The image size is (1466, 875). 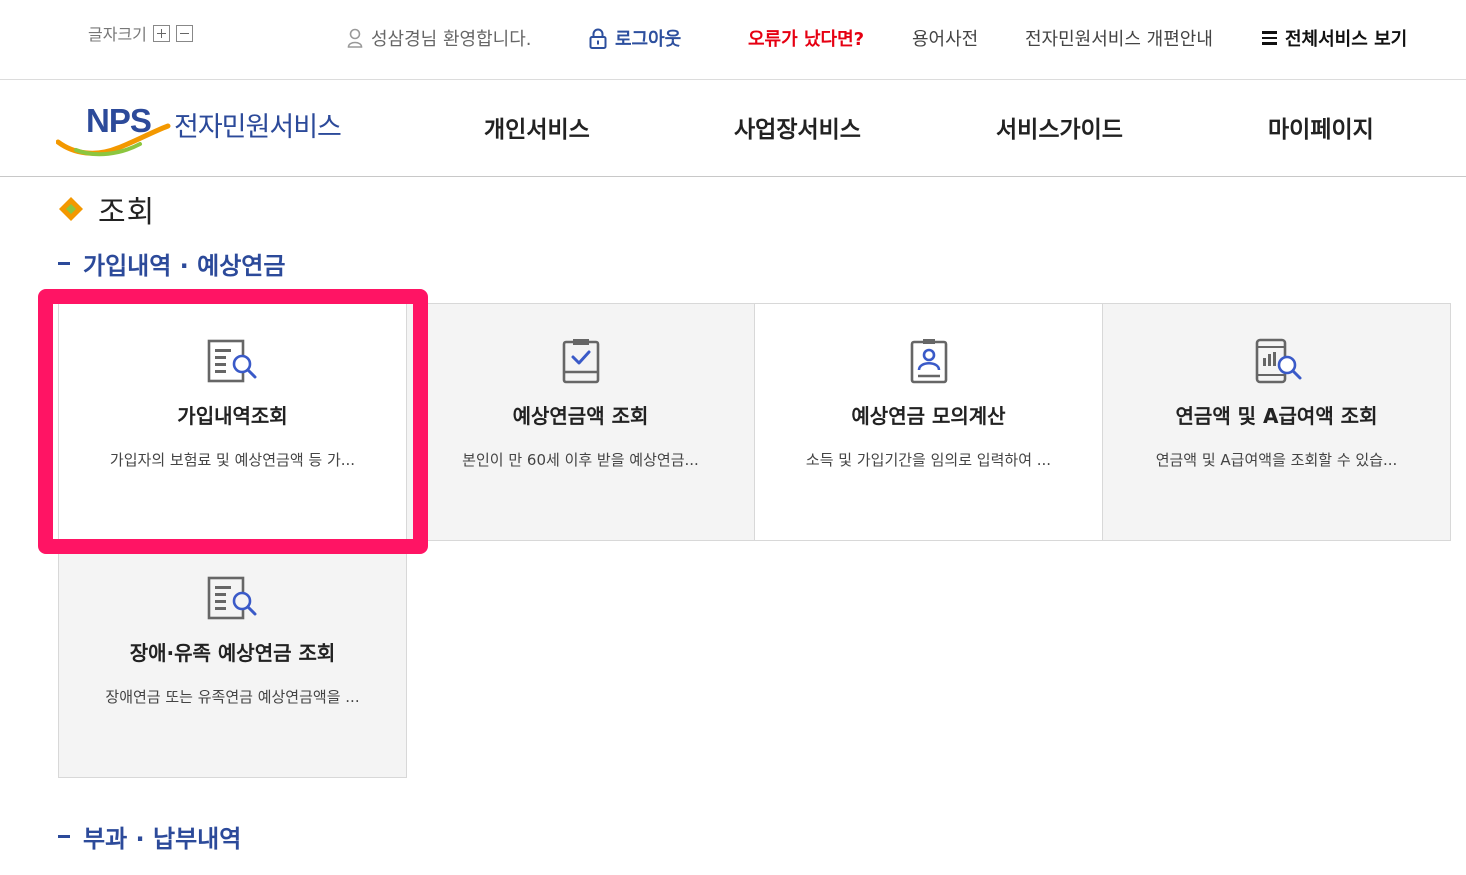 What do you see at coordinates (797, 127) in the screenshot?
I see `nav-business-services: 사업장서비스` at bounding box center [797, 127].